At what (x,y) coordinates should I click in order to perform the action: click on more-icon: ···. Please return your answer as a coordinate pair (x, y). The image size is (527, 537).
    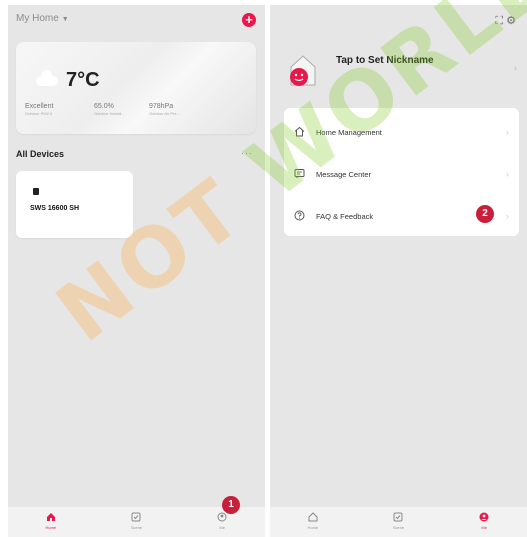
    Looking at the image, I should click on (247, 153).